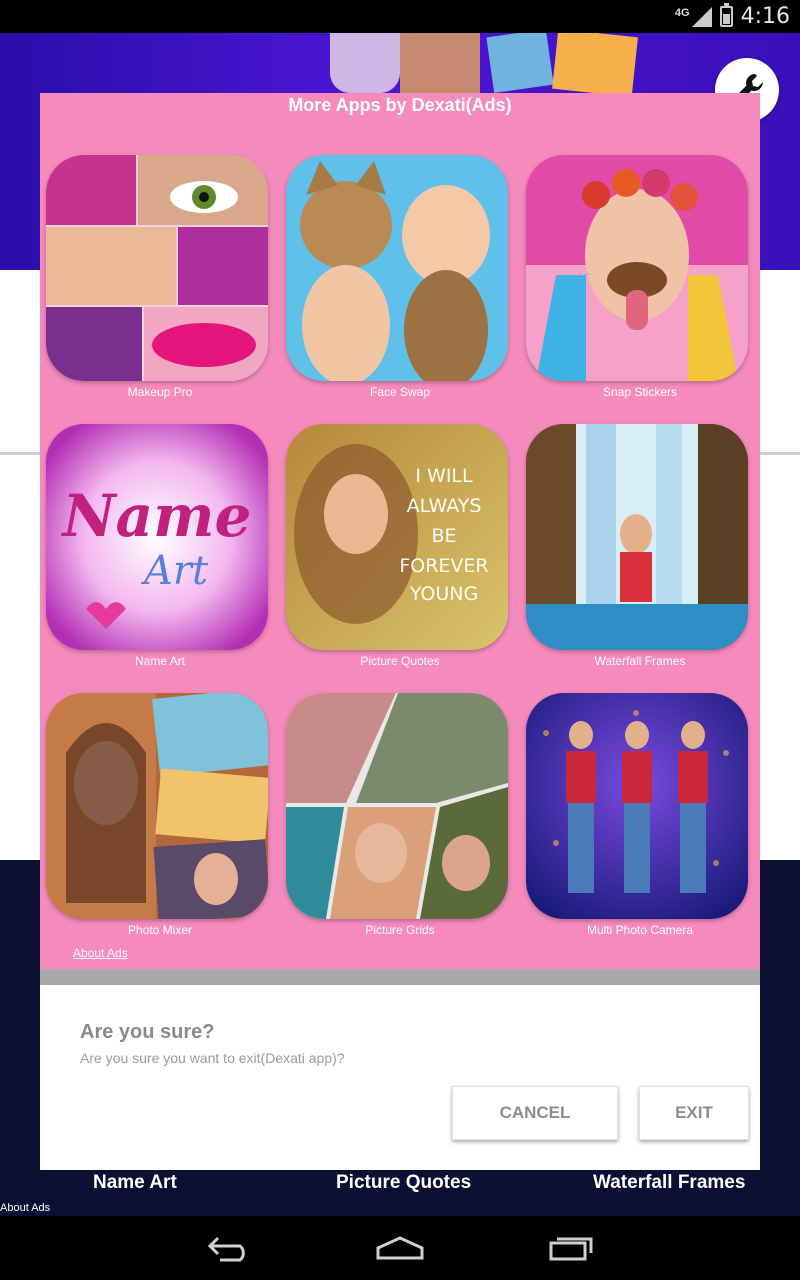 The image size is (800, 1280). I want to click on home-icon, so click(400, 1248).